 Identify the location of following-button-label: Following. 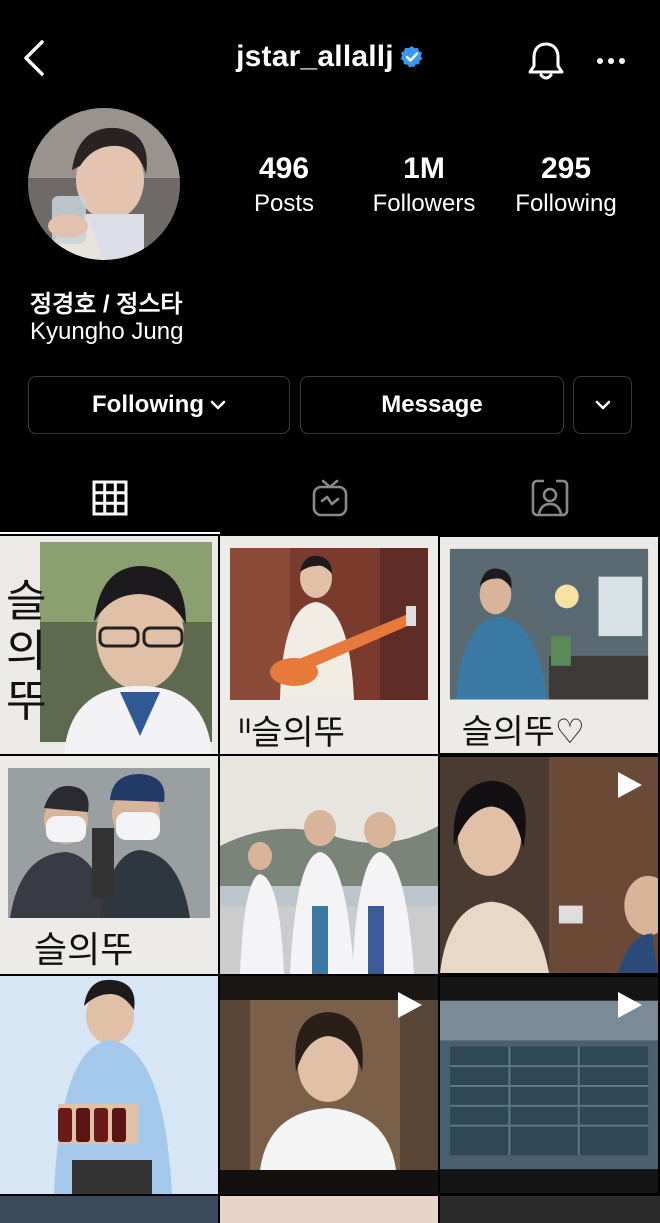
(148, 404).